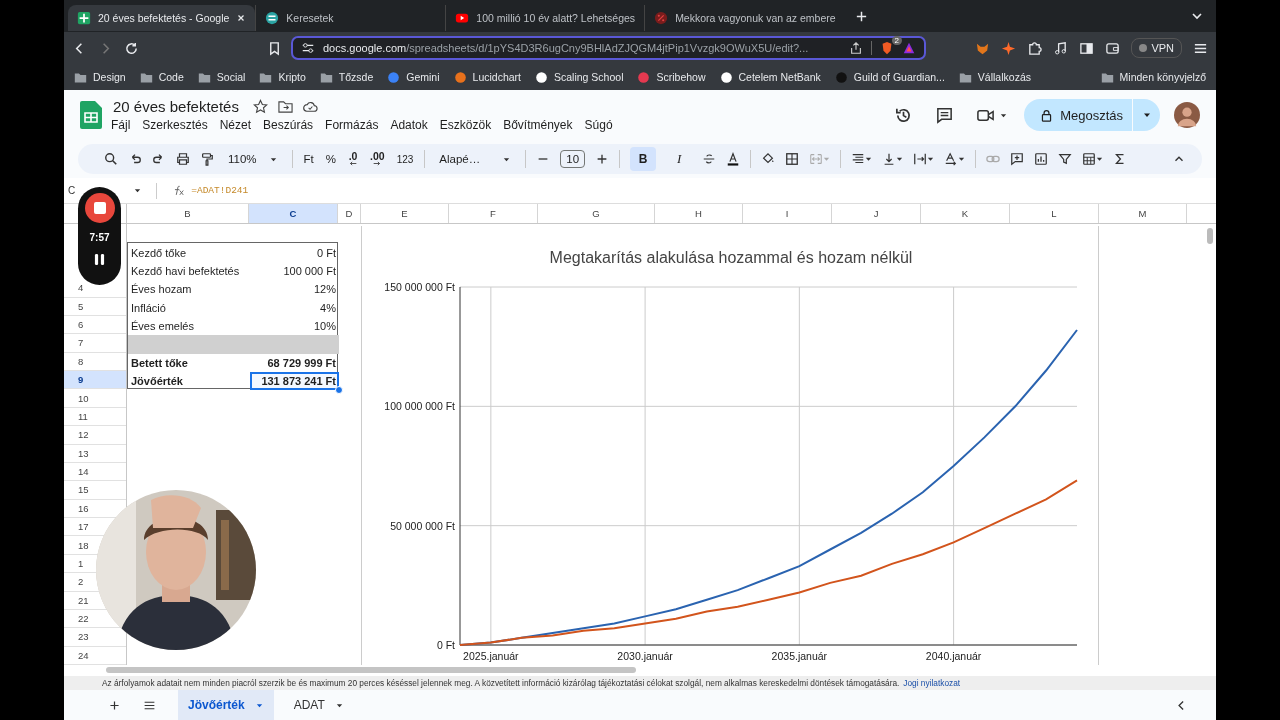 The height and width of the screenshot is (720, 1280). I want to click on row-number: 18, so click(83, 545).